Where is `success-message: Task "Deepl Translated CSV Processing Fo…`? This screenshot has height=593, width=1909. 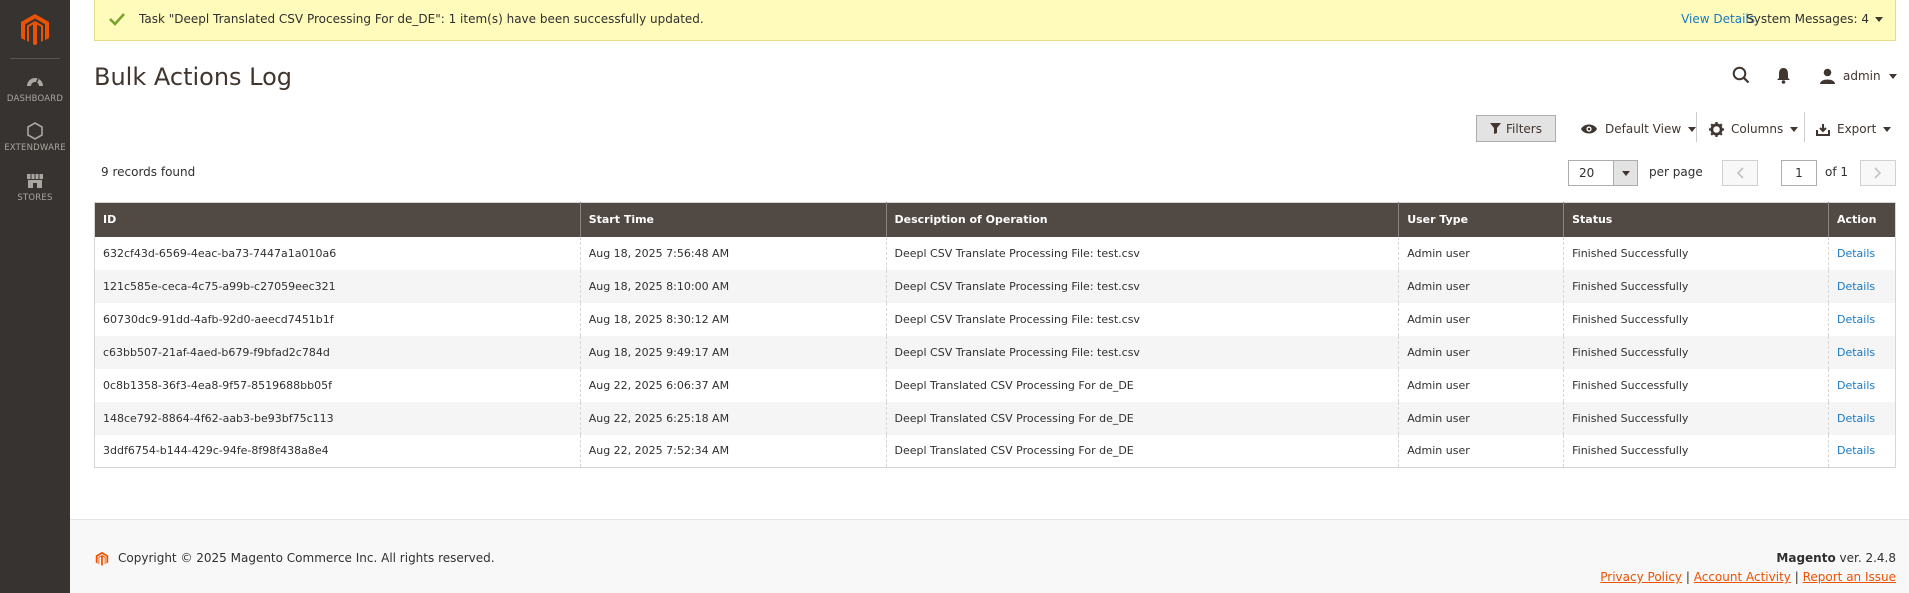
success-message: Task "Deepl Translated CSV Processing Fo… is located at coordinates (995, 20).